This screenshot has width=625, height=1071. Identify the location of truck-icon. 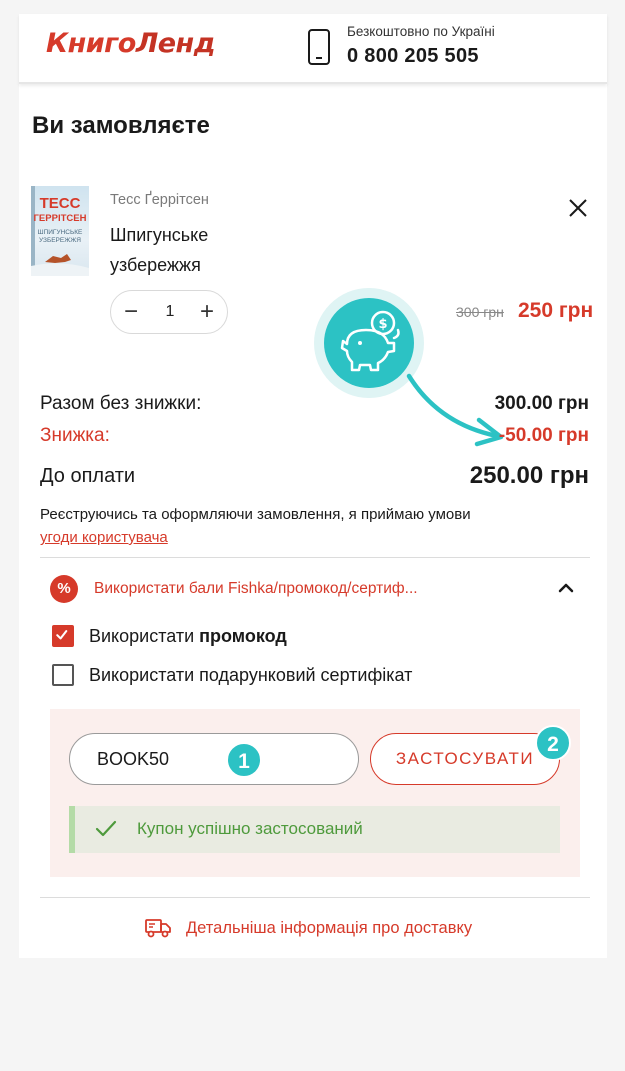
(158, 928).